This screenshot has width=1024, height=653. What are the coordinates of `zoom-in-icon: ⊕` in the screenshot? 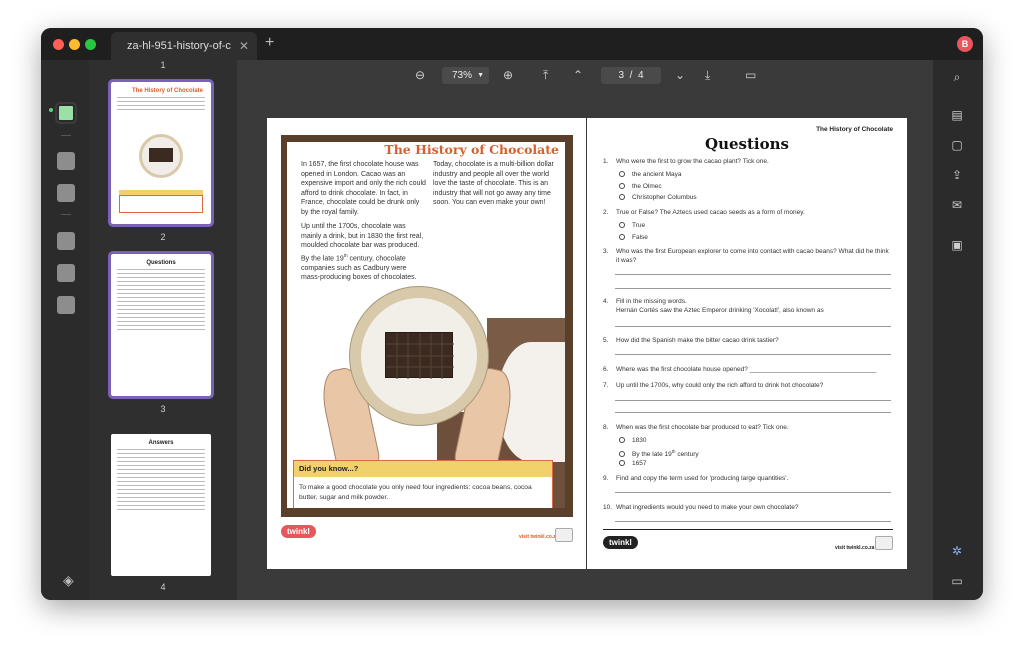 It's located at (508, 75).